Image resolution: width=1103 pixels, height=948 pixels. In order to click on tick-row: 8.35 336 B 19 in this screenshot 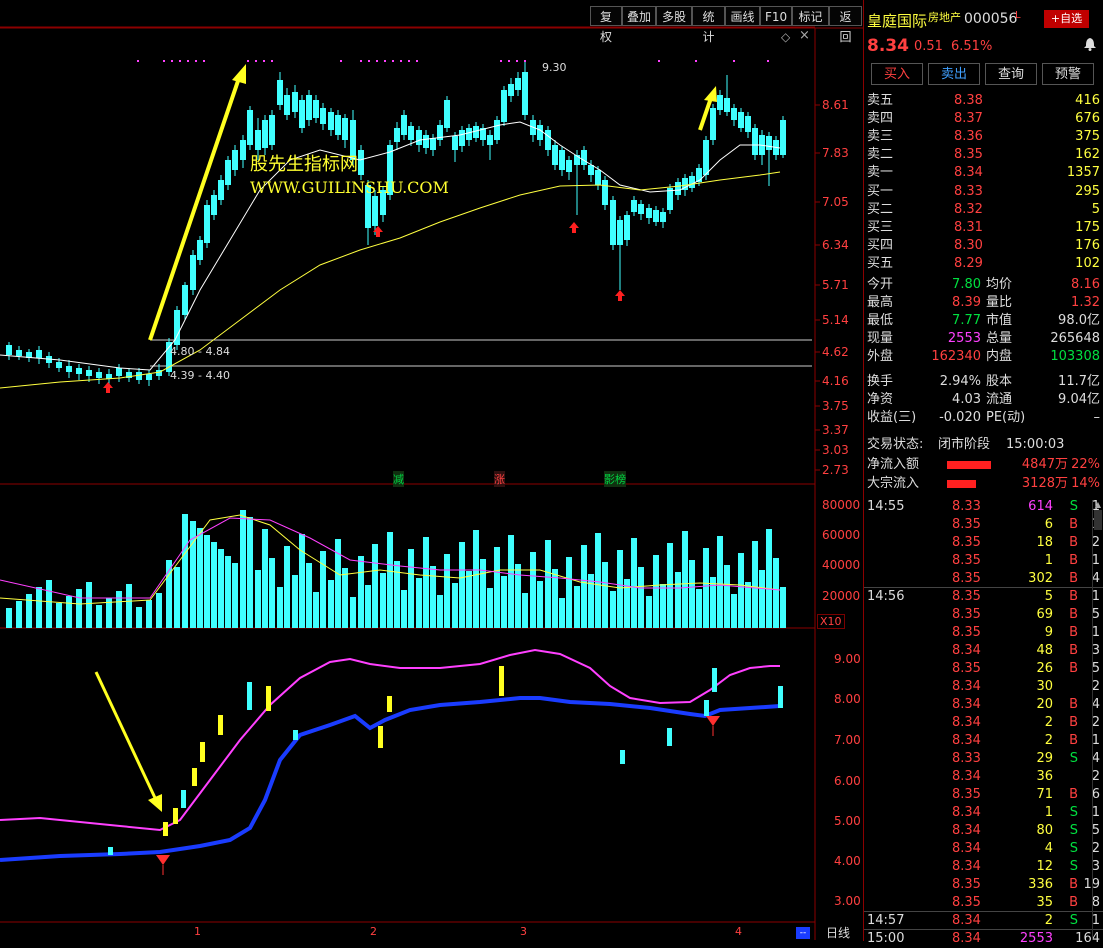, I will do `click(983, 885)`.